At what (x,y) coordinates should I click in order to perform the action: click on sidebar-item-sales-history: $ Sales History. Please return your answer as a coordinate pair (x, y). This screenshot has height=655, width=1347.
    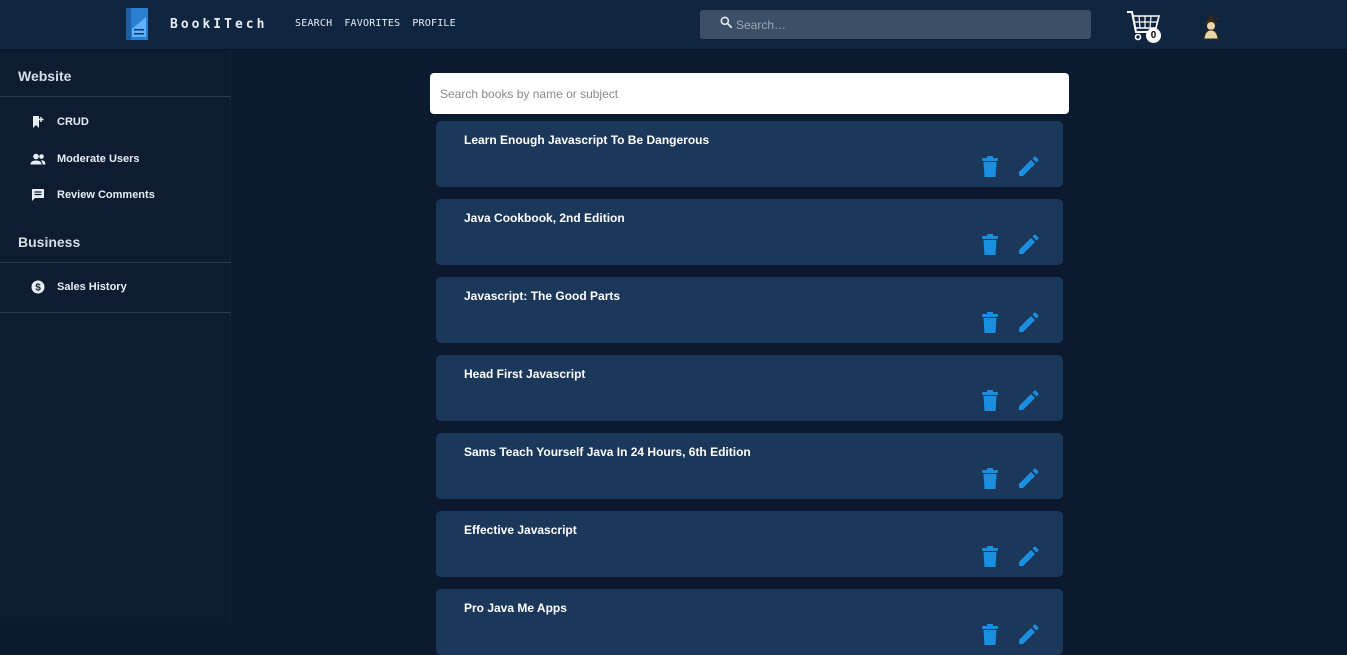
    Looking at the image, I should click on (125, 287).